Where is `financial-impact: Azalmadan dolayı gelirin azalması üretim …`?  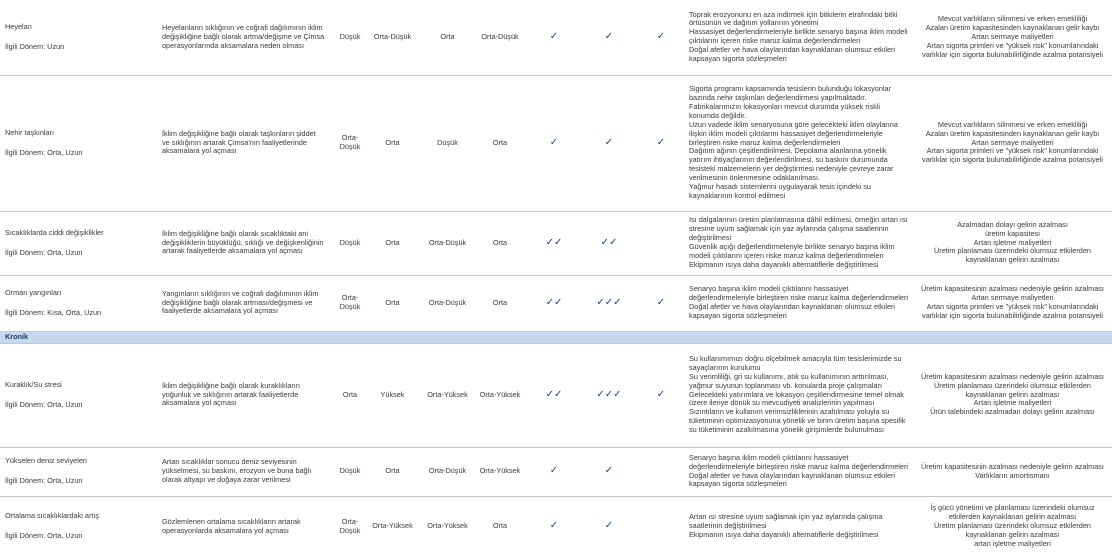 financial-impact: Azalmadan dolayı gelirin azalması üretim … is located at coordinates (1012, 243).